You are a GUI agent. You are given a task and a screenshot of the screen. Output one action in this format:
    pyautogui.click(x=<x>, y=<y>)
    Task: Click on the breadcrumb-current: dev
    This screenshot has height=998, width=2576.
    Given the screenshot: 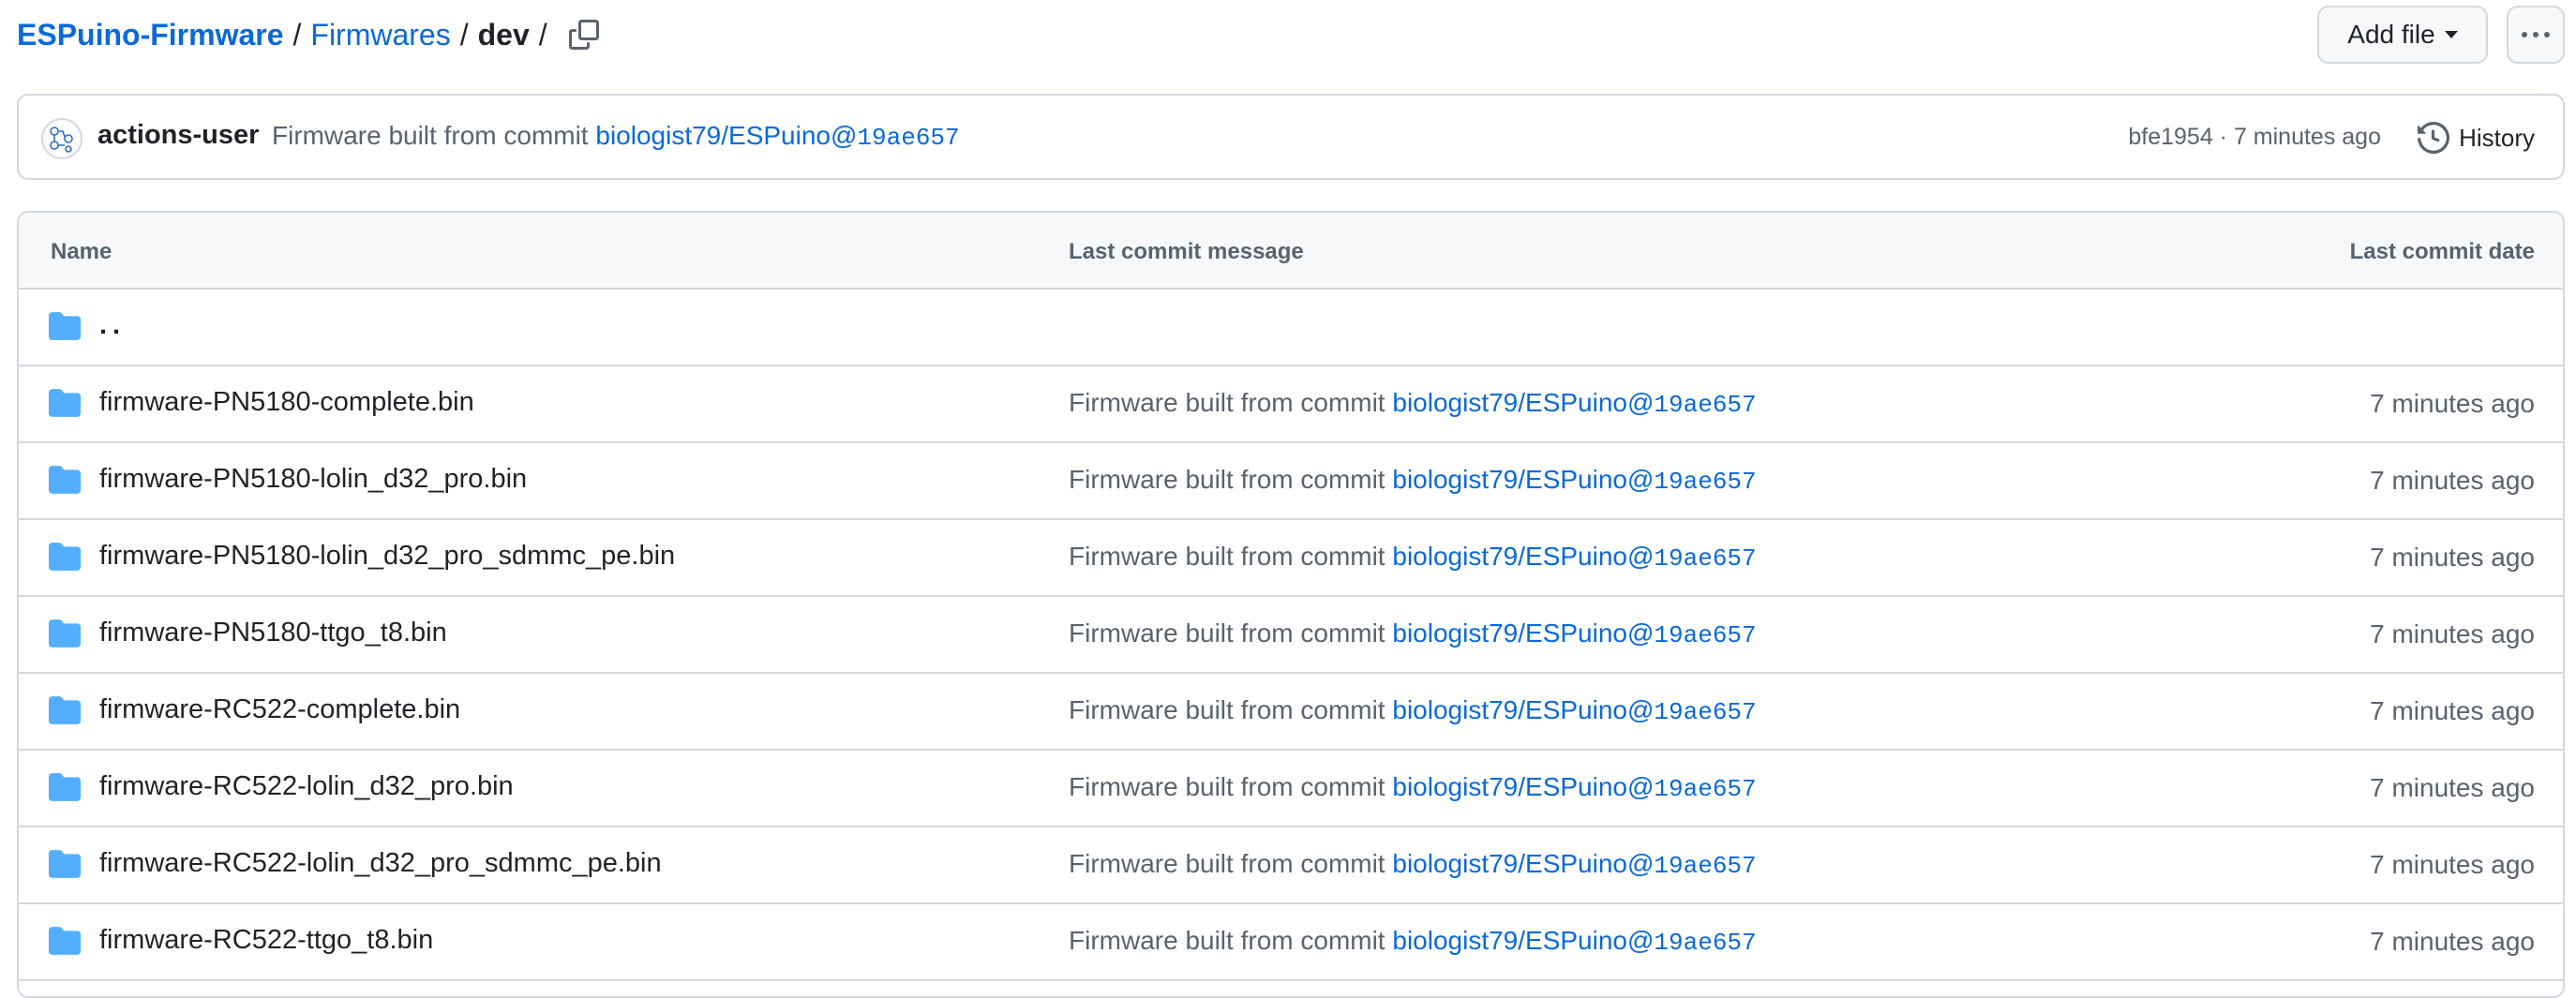 What is the action you would take?
    pyautogui.click(x=504, y=34)
    